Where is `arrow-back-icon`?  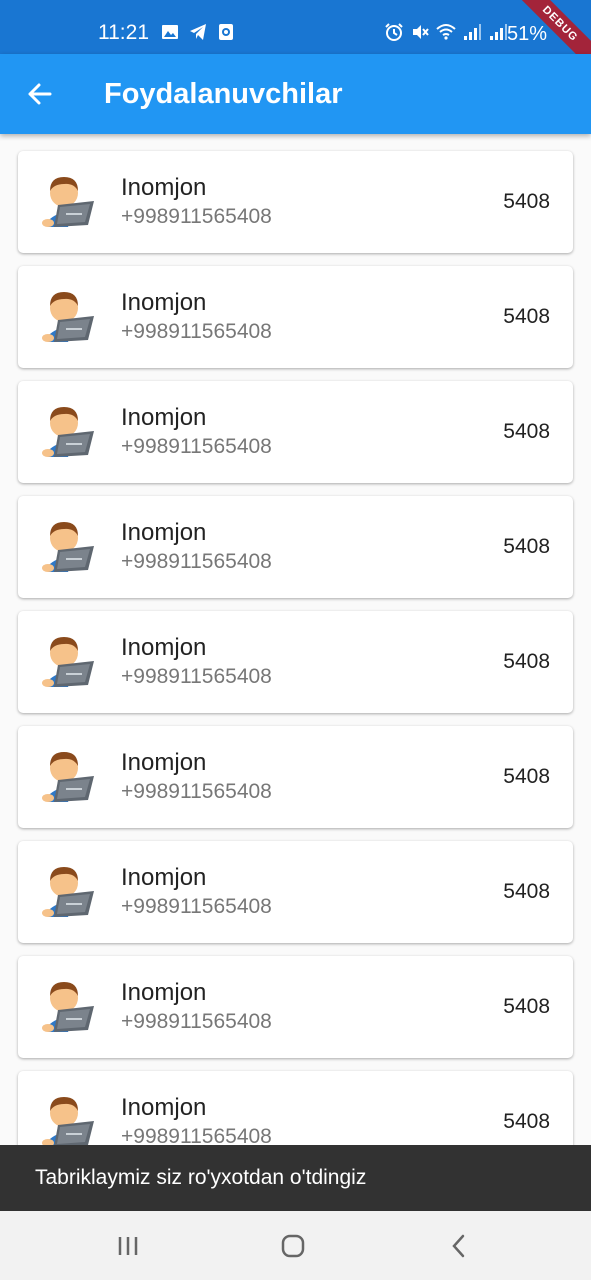
arrow-back-icon is located at coordinates (40, 94).